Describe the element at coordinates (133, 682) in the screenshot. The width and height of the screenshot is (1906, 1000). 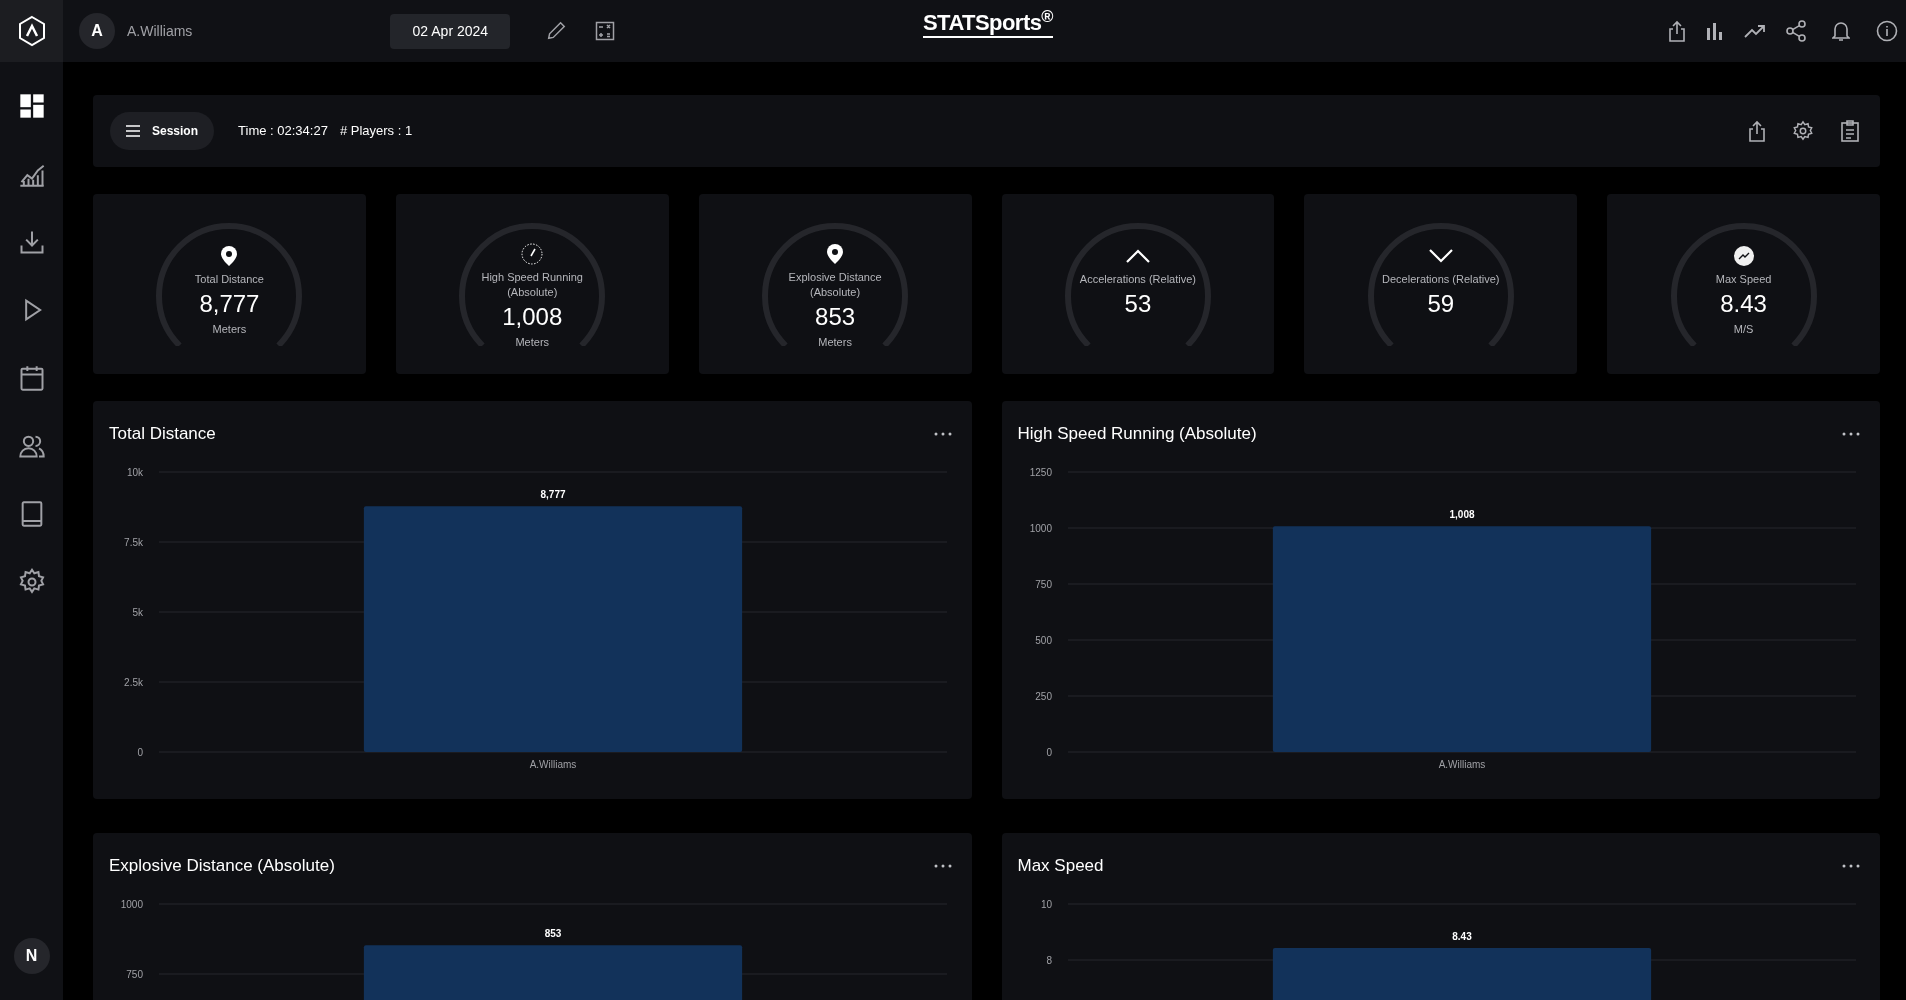
I see `axis-tick-label: 2.5k` at that location.